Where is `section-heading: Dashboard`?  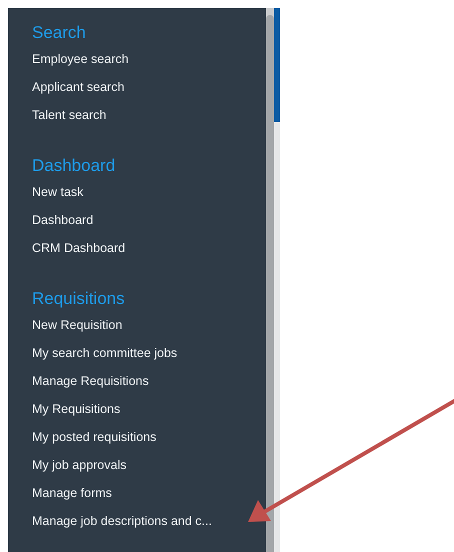 section-heading: Dashboard is located at coordinates (74, 166).